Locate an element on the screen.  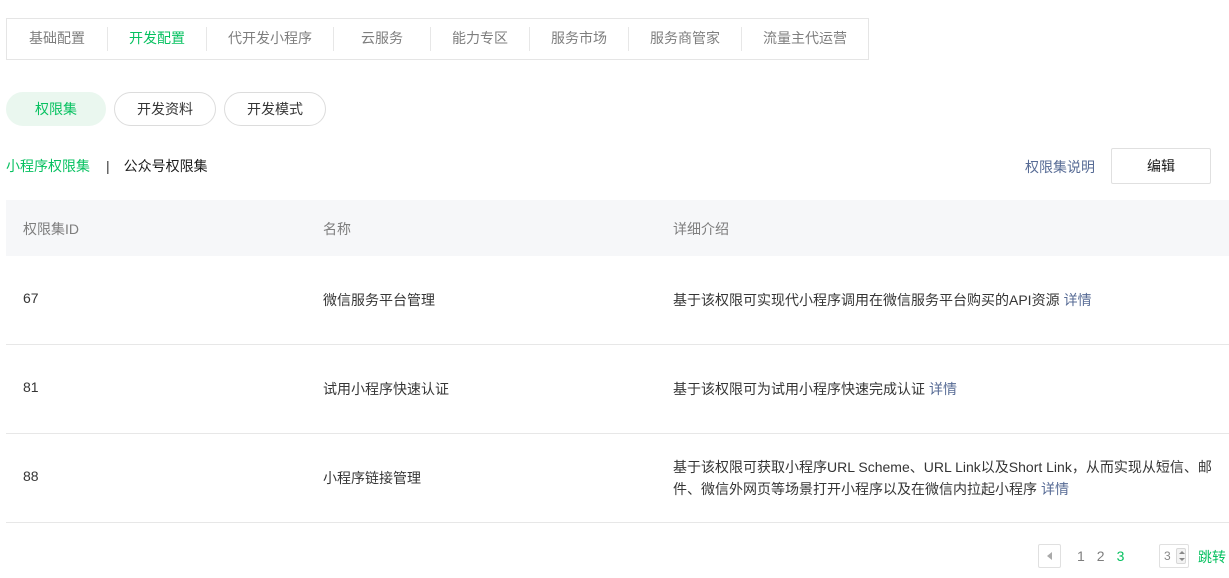
permission-type-switch: 小程序权限集 | 公众号权限集 is located at coordinates (107, 166).